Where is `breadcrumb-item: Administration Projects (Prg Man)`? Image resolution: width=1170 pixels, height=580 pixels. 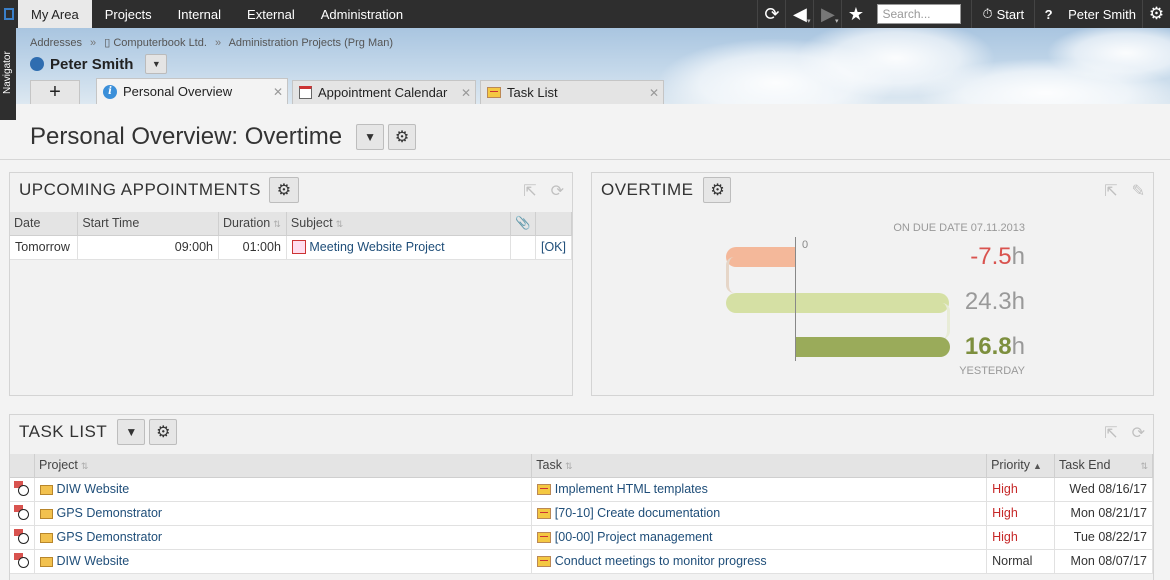
breadcrumb-item: Administration Projects (Prg Man) is located at coordinates (311, 43).